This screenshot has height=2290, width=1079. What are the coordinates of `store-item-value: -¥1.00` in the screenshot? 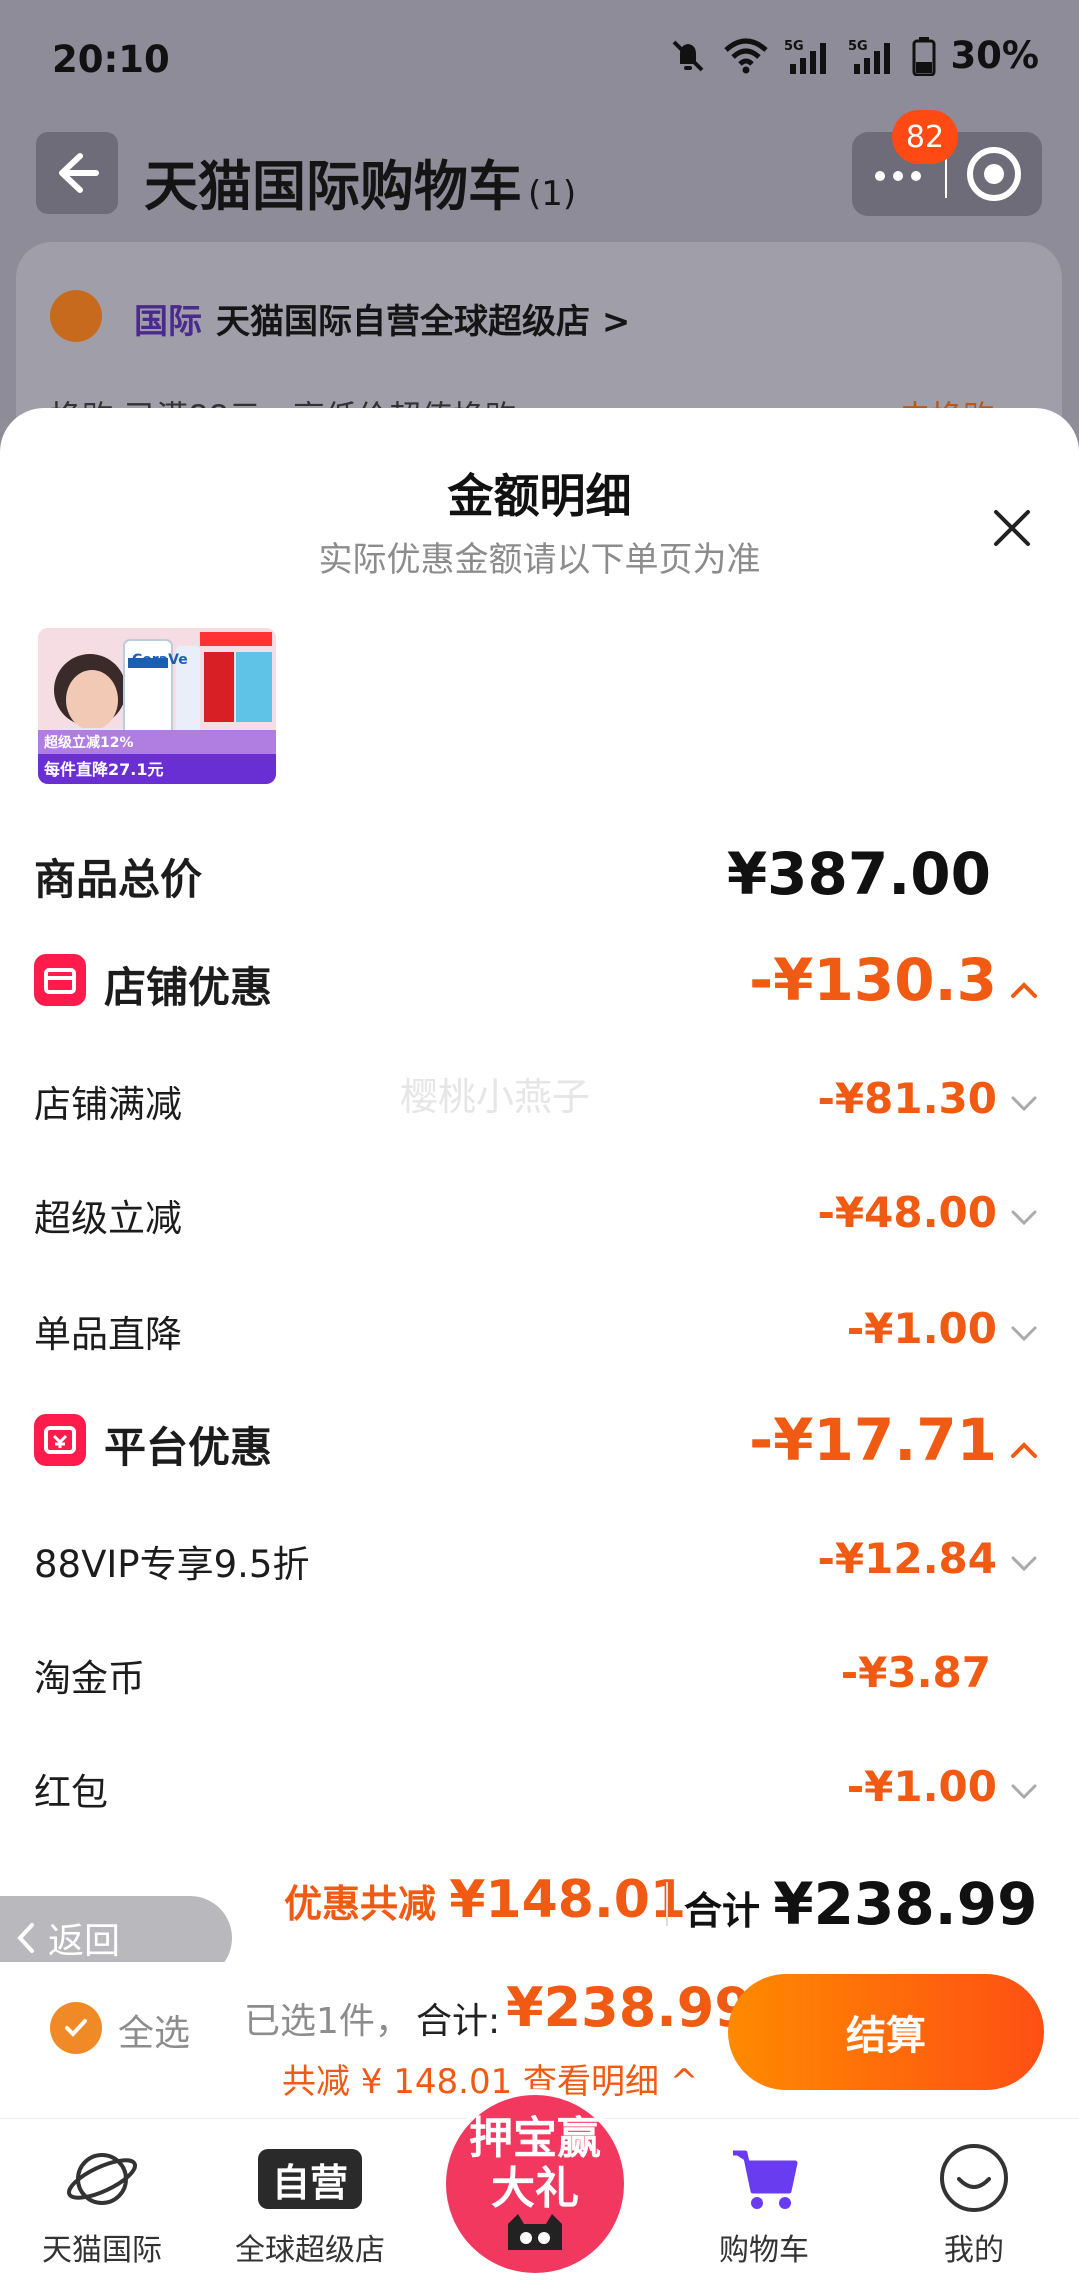 It's located at (921, 1328).